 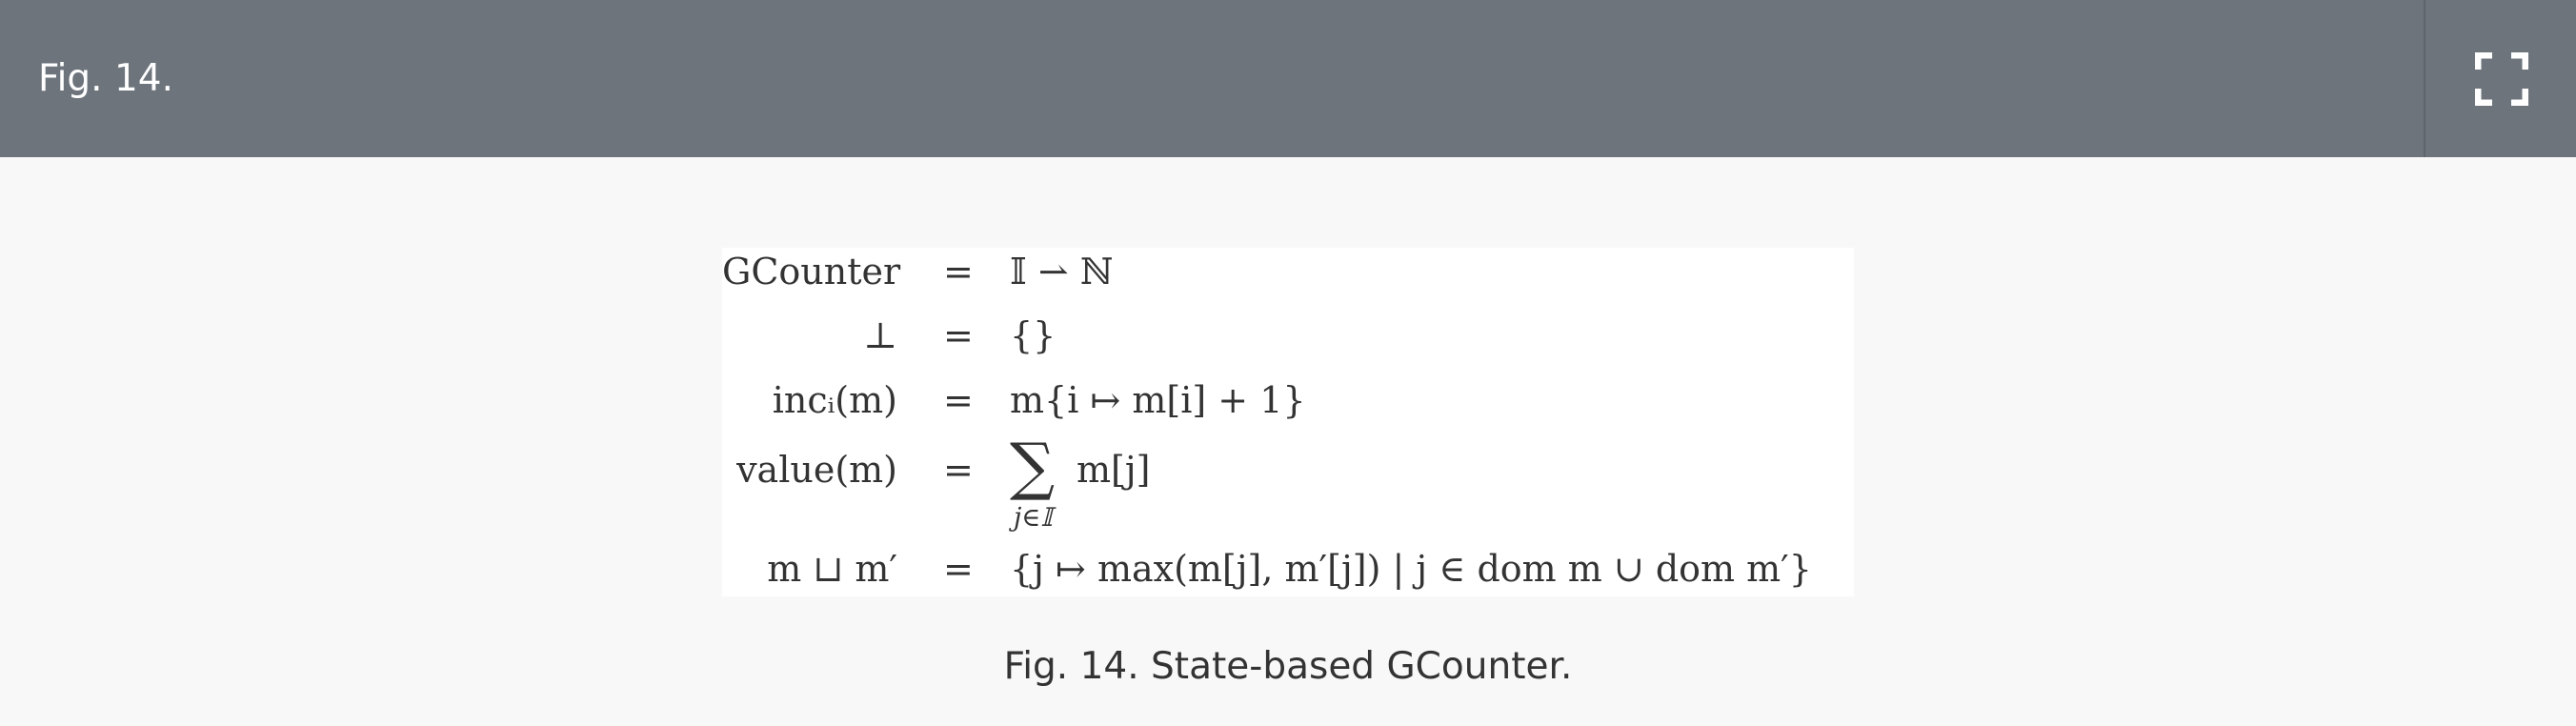 I want to click on sigma-subscript: j∈𝕀, so click(x=1034, y=518).